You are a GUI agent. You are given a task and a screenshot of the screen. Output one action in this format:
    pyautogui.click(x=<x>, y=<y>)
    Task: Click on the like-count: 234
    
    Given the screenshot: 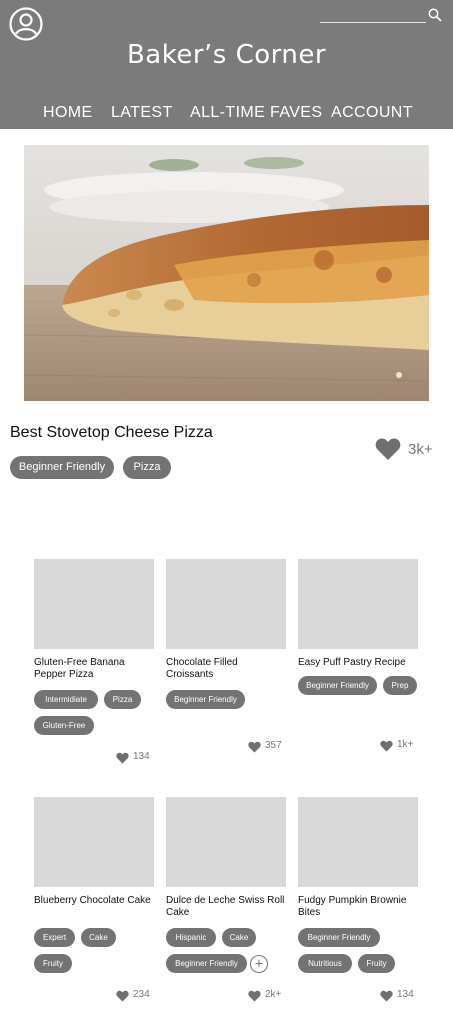 What is the action you would take?
    pyautogui.click(x=141, y=994)
    